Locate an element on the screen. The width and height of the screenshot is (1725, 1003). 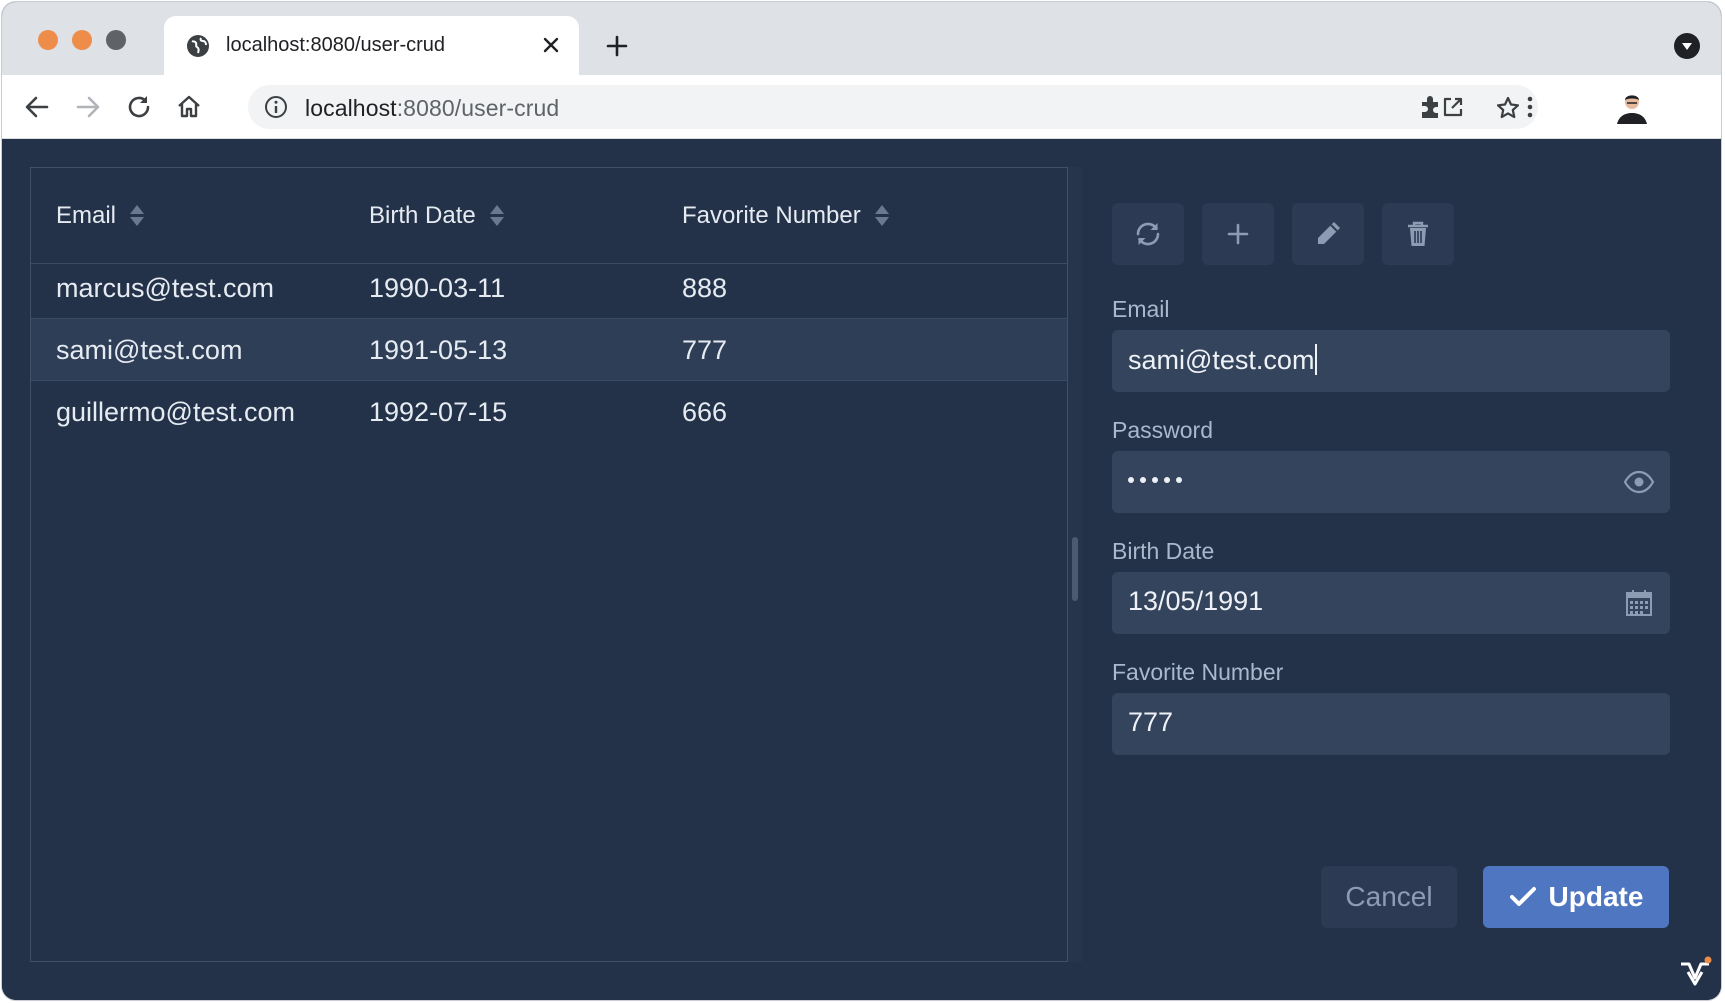
favorite-number-label: Favorite Number is located at coordinates (1198, 672).